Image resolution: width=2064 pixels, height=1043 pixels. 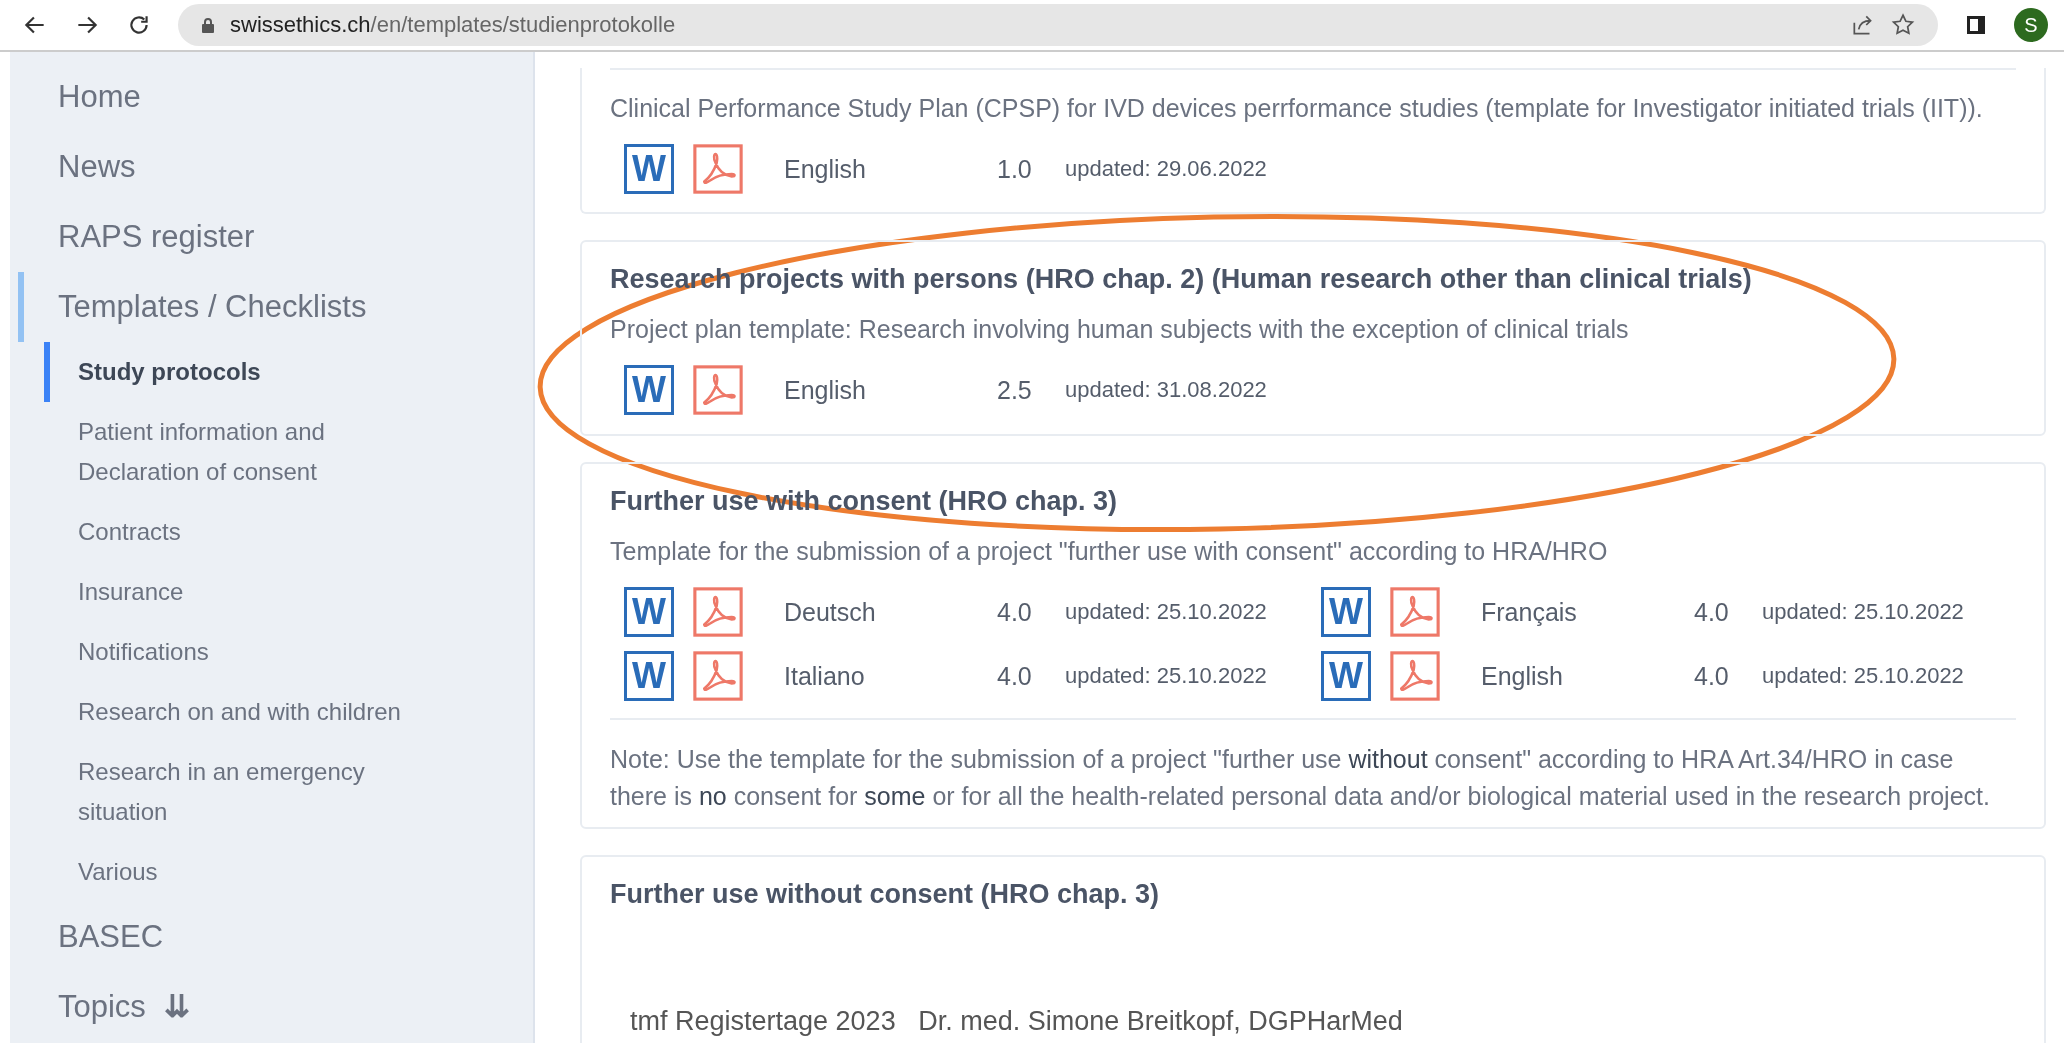 What do you see at coordinates (236, 592) in the screenshot?
I see `sidebar-subitem: Insurance` at bounding box center [236, 592].